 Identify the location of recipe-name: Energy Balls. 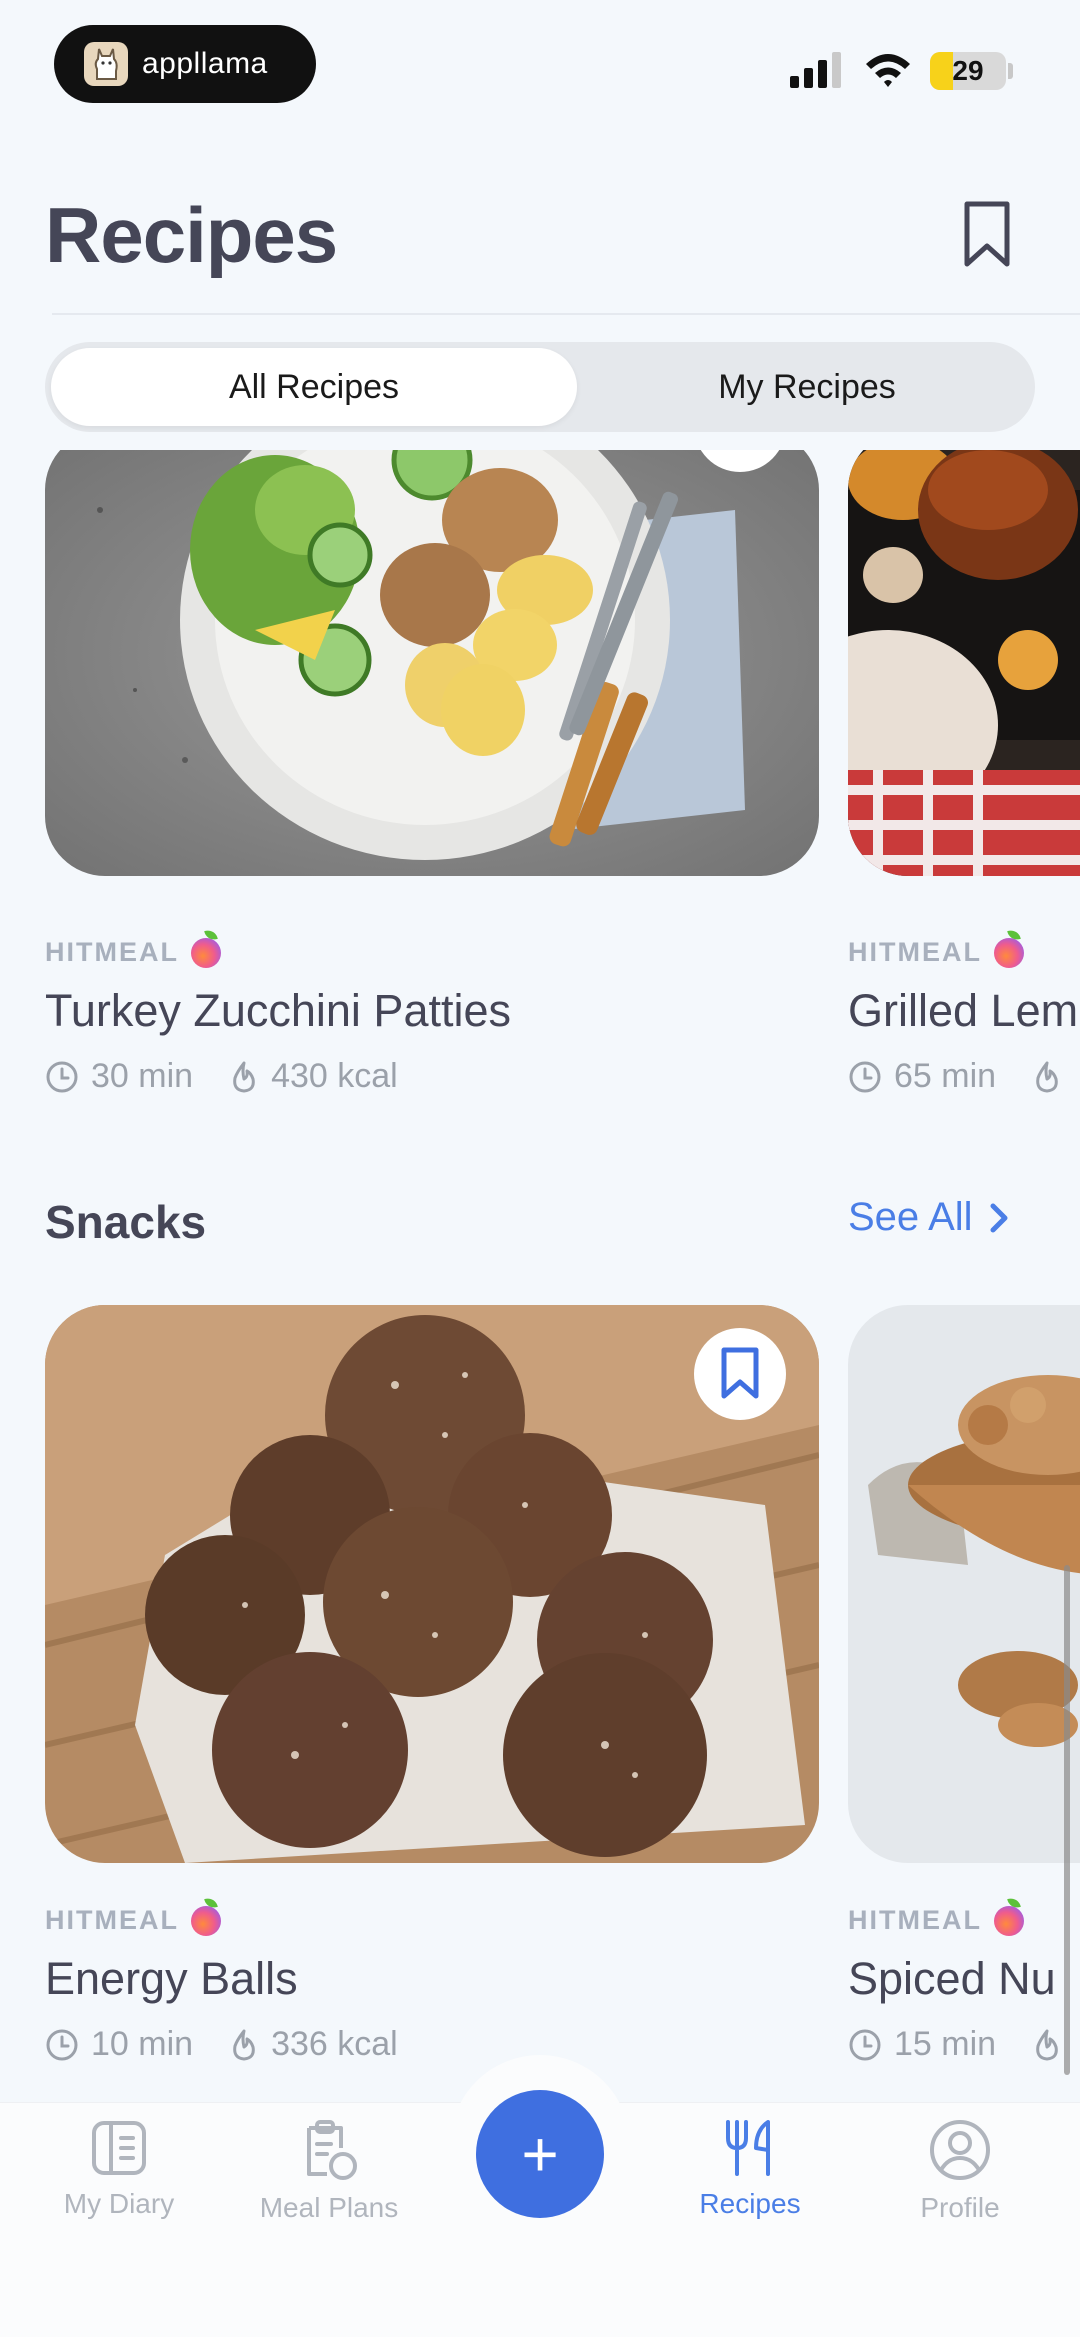
(171, 1979).